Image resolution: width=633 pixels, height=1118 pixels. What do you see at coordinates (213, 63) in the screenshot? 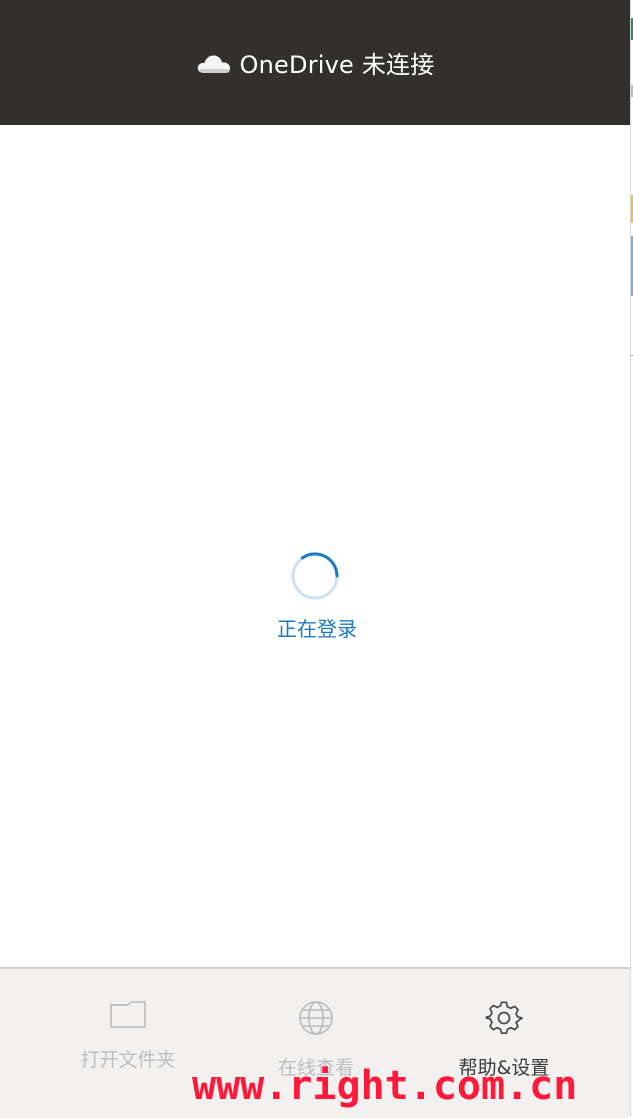
I see `cloud-icon` at bounding box center [213, 63].